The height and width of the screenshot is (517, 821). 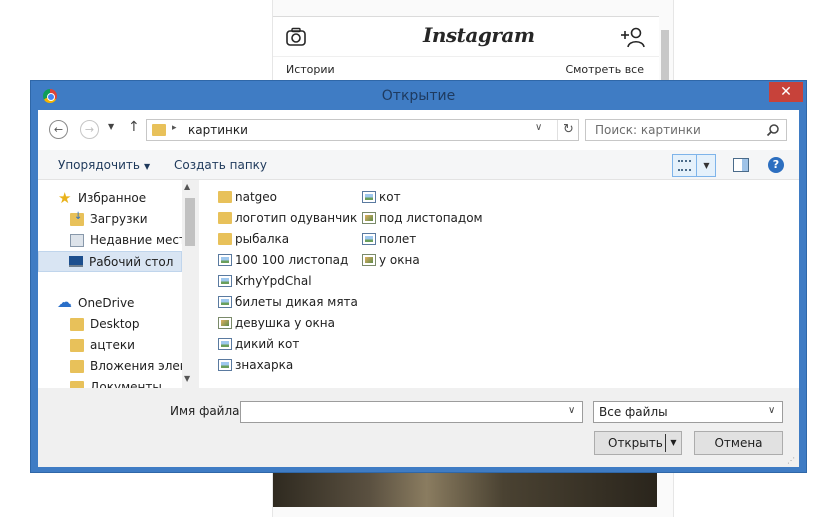 I want to click on filetype-select: Все файлы ∨, so click(x=688, y=412).